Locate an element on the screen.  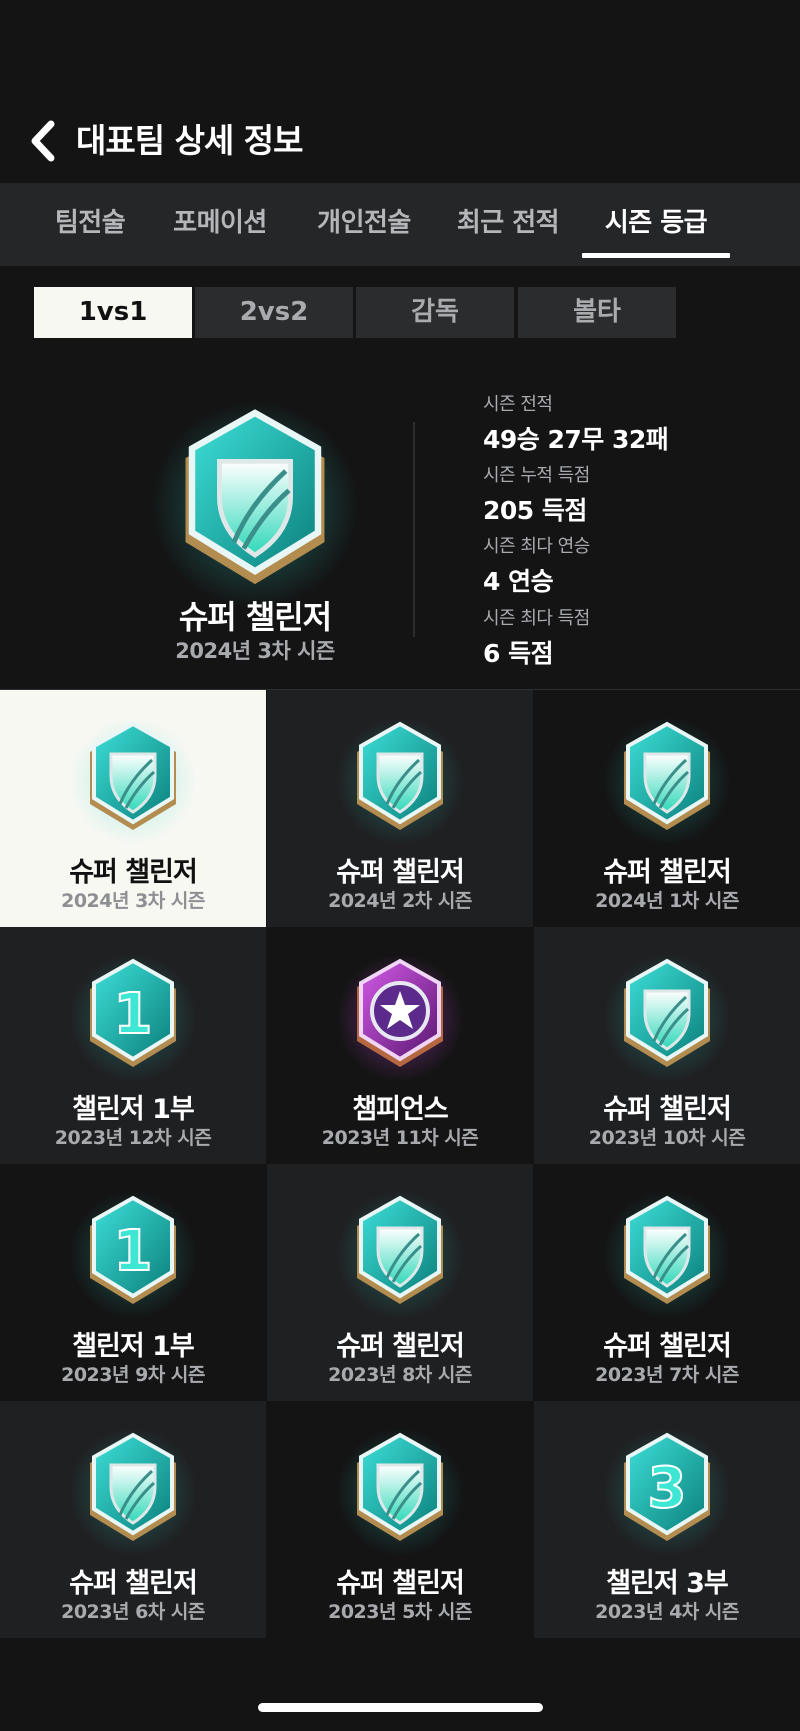
header: 대표팀 상세 정보 is located at coordinates (400, 91).